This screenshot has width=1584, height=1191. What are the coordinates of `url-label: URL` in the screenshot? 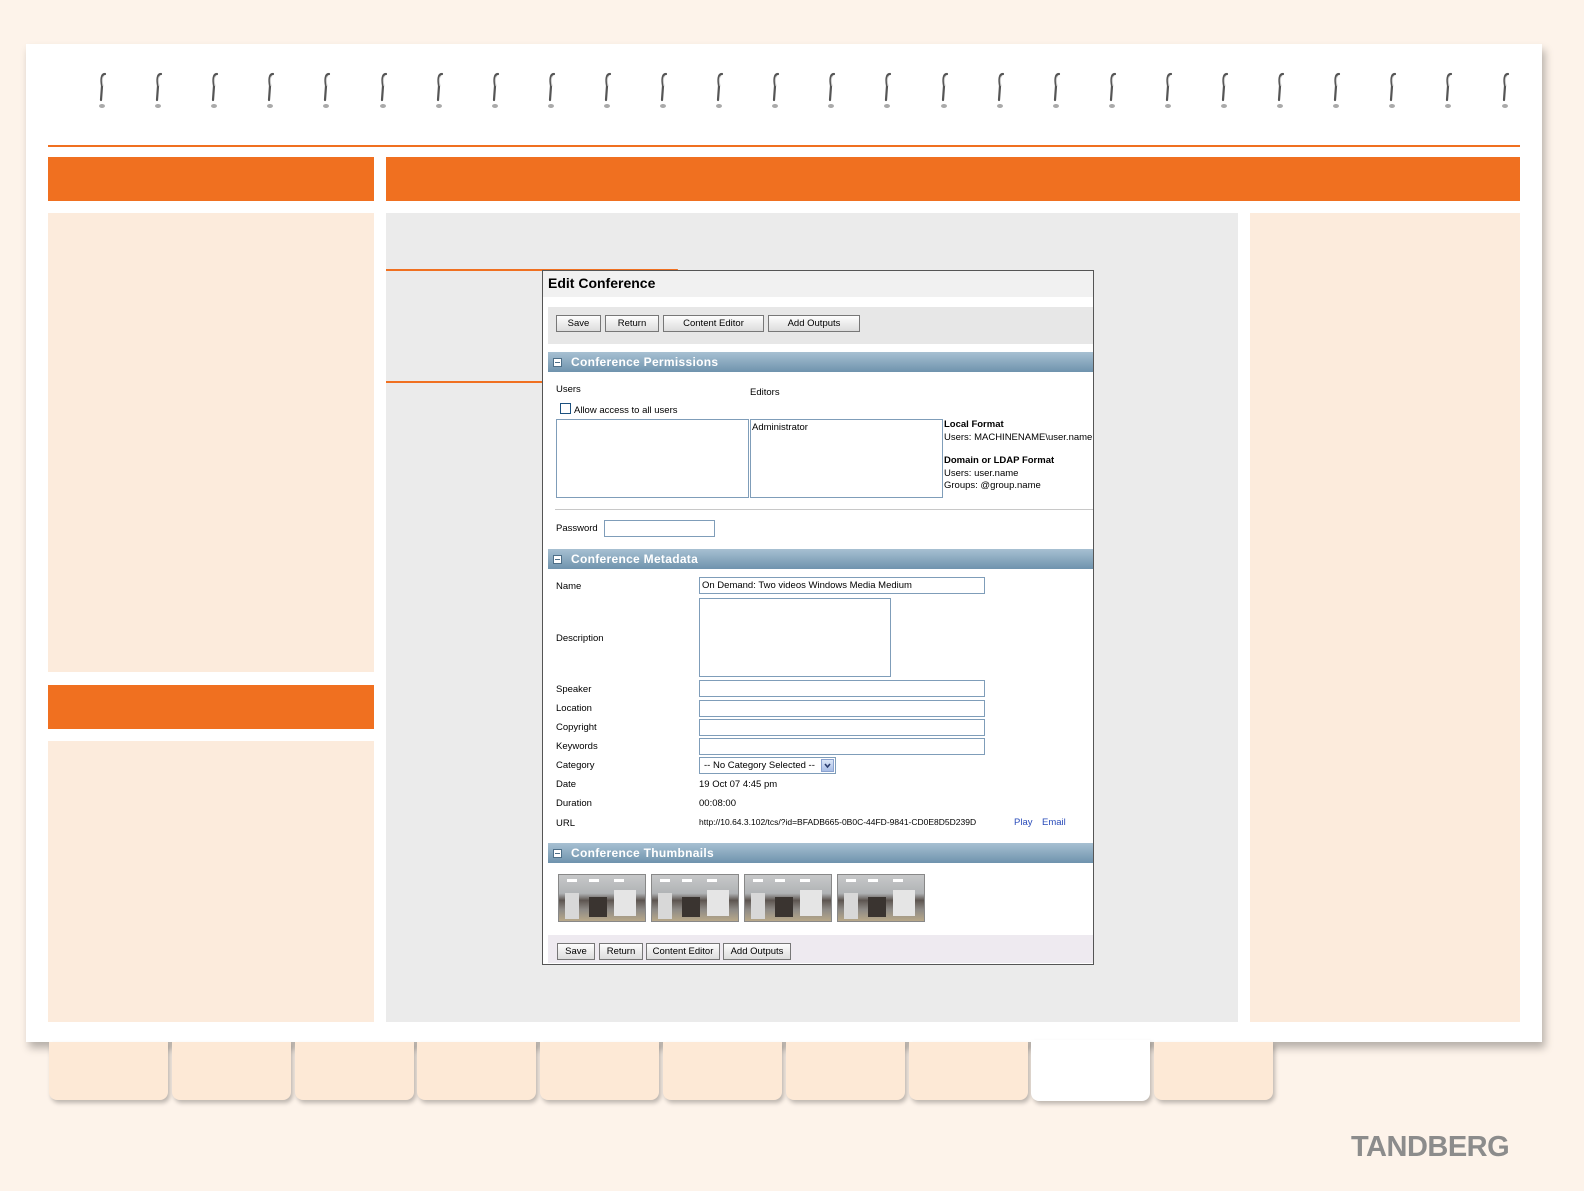 It's located at (566, 823).